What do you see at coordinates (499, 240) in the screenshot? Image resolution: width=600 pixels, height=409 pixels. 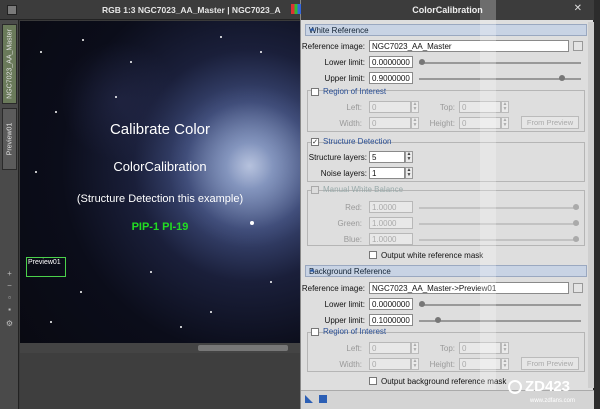 I see `blue-slider` at bounding box center [499, 240].